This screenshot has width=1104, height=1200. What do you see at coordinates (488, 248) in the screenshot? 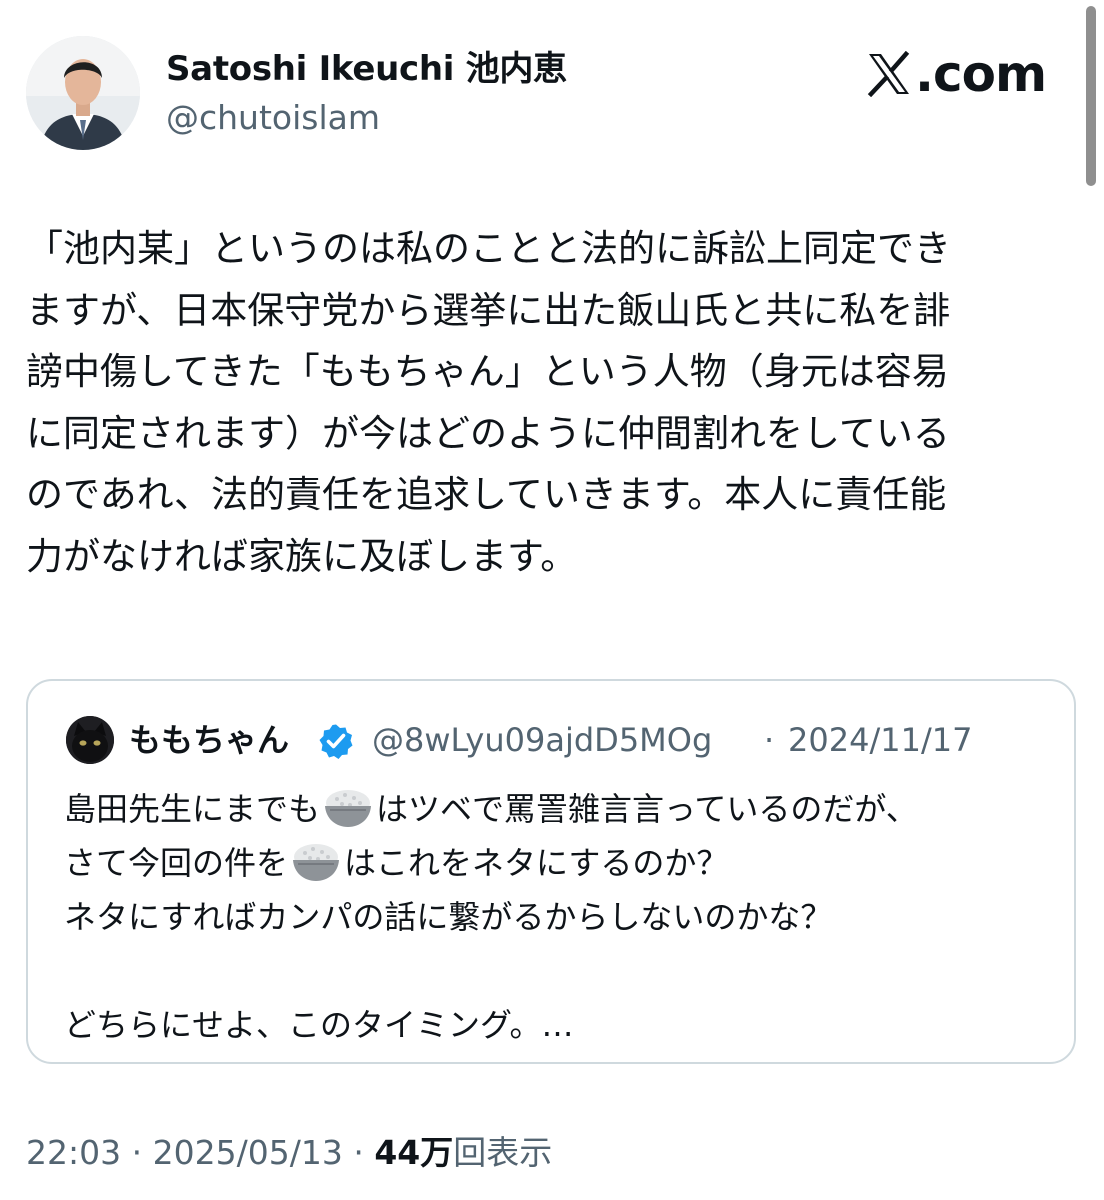
I see `tweet-text-line: 「池内某」というのは私のことと法的に訴訟上同定でき` at bounding box center [488, 248].